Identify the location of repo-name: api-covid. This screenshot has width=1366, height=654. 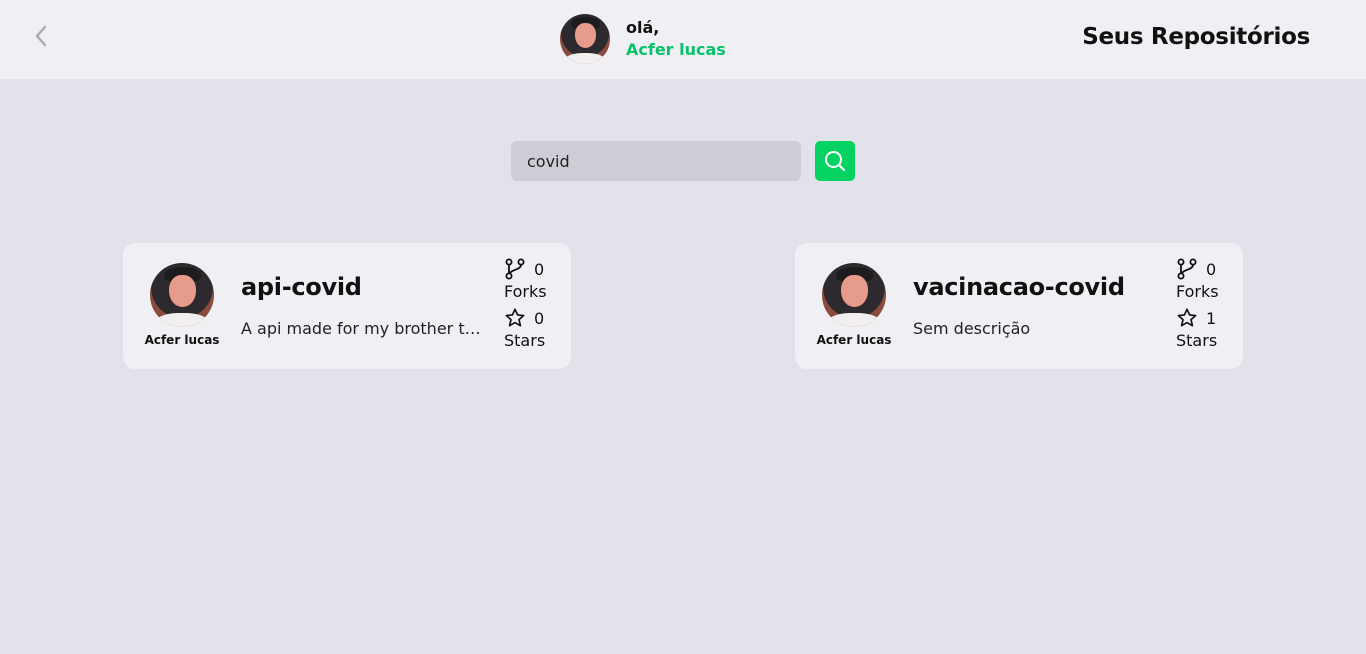
(301, 287).